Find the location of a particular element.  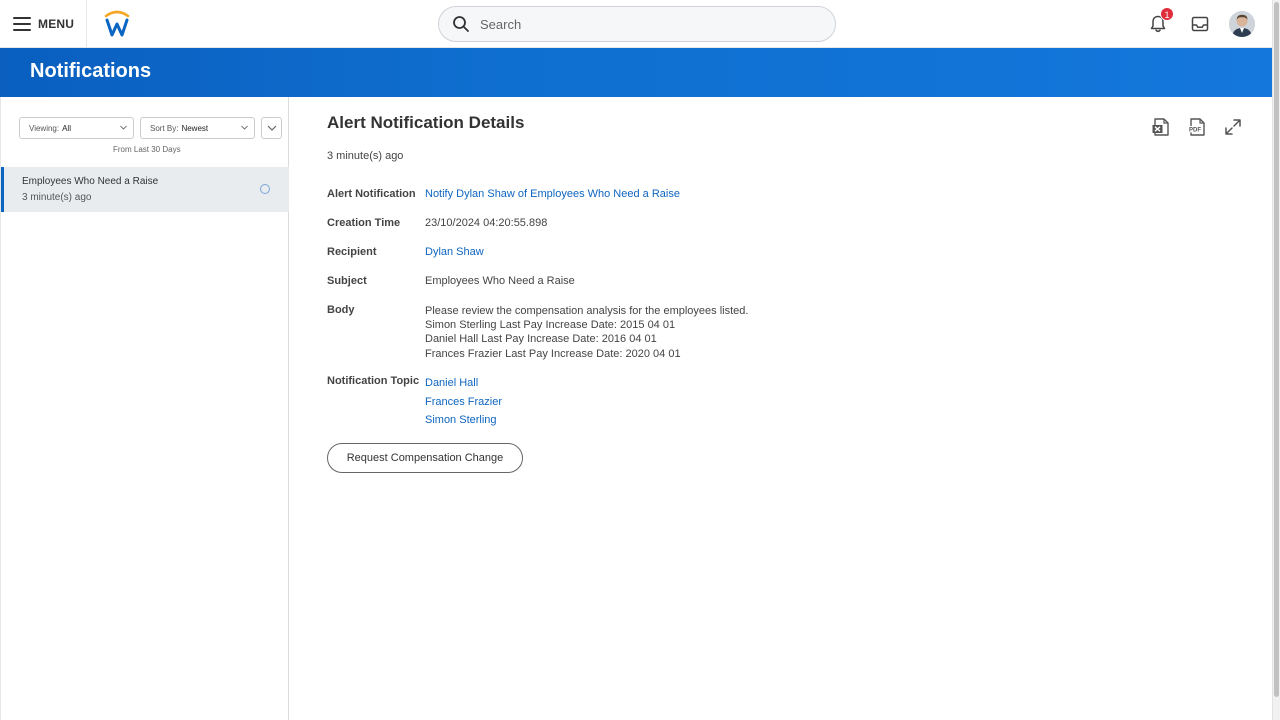

body-label: Body is located at coordinates (341, 310).